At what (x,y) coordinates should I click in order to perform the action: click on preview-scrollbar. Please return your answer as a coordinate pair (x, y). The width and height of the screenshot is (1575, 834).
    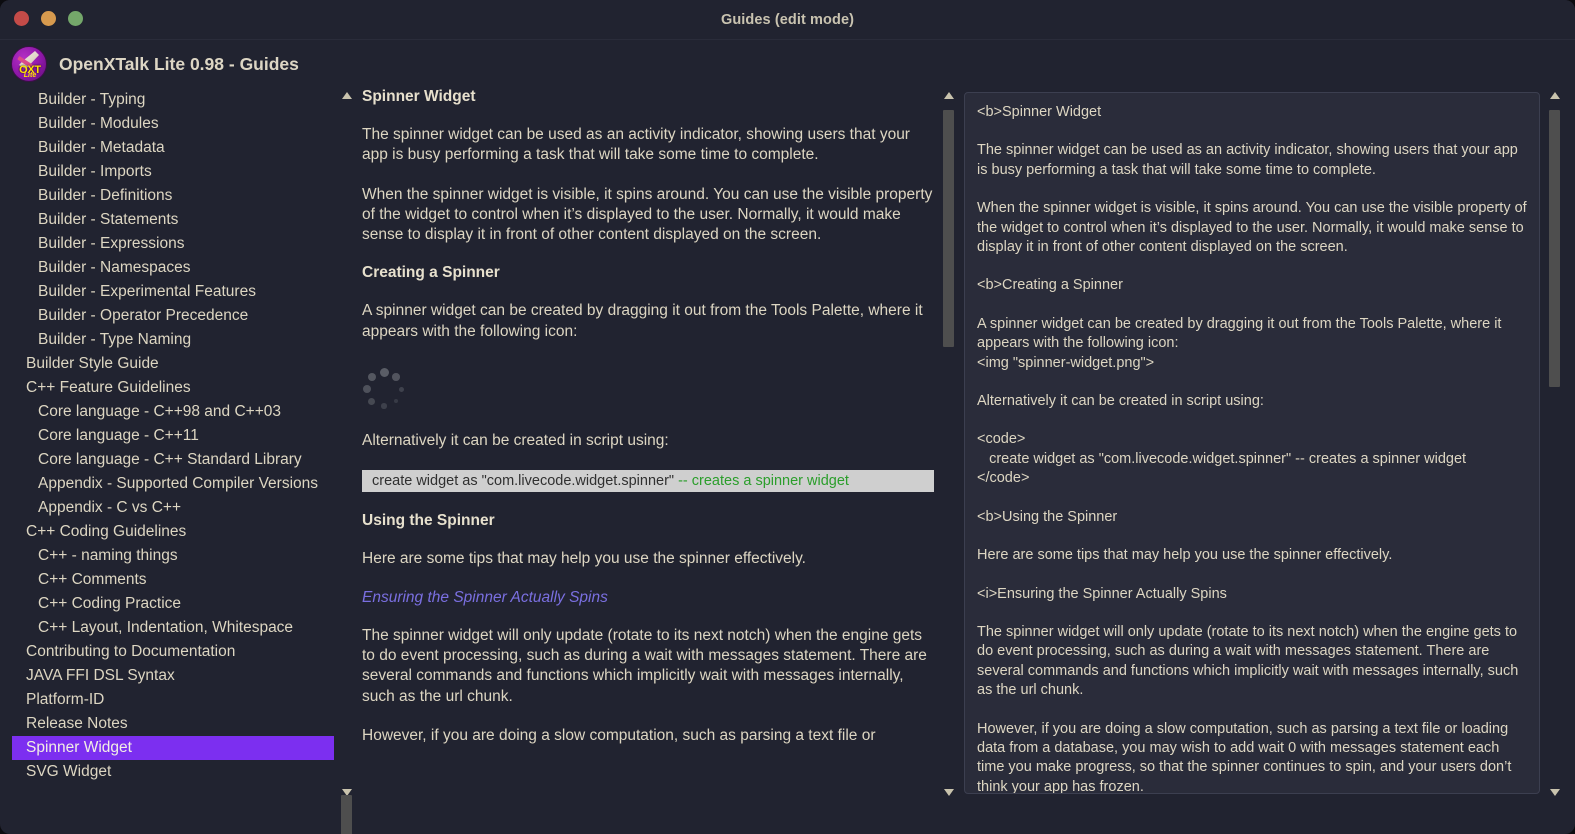
    Looking at the image, I should click on (948, 444).